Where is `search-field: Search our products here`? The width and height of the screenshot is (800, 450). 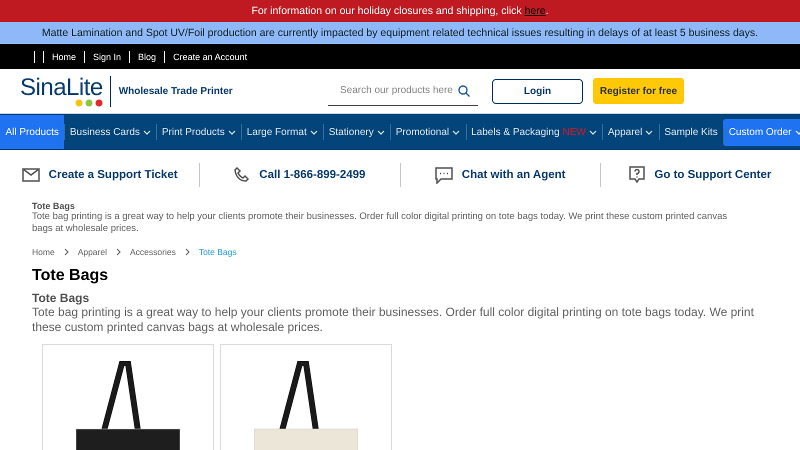
search-field: Search our products here is located at coordinates (403, 91).